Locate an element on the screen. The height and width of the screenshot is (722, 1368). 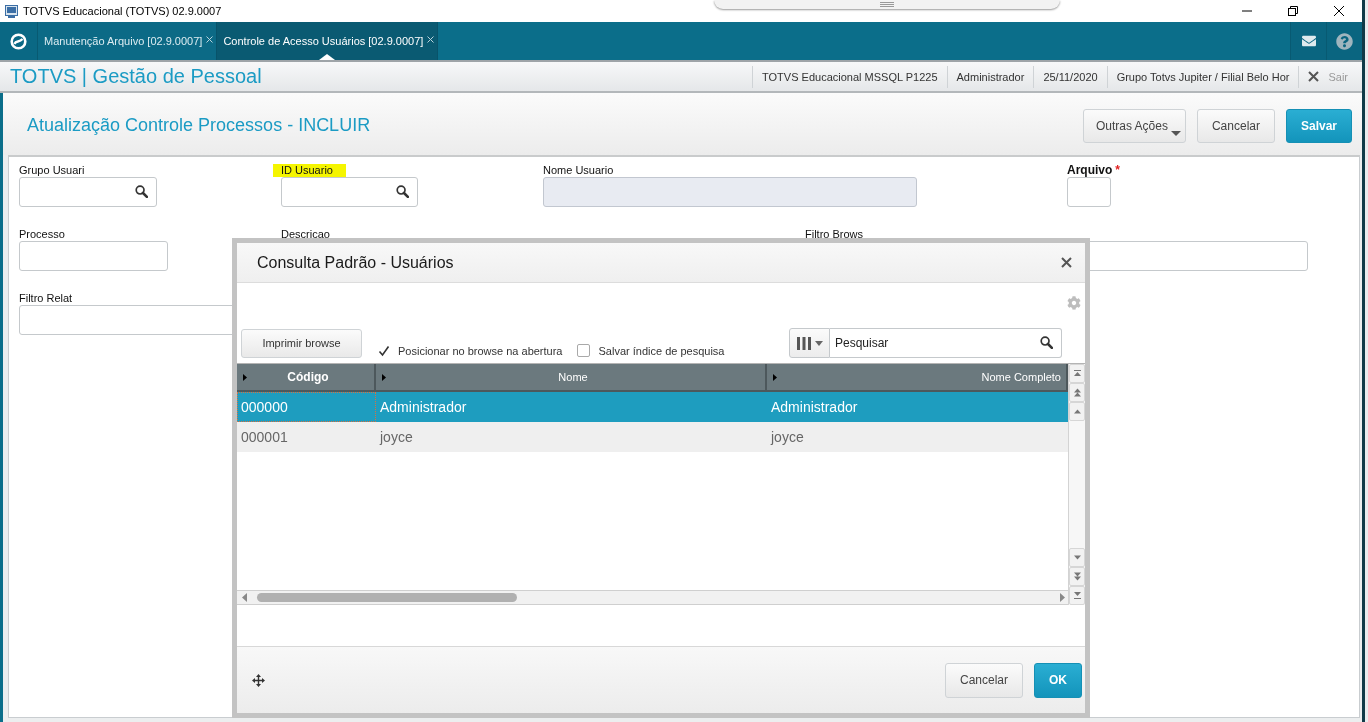
checkbox-label: Salvar índice de pesquisa is located at coordinates (661, 350).